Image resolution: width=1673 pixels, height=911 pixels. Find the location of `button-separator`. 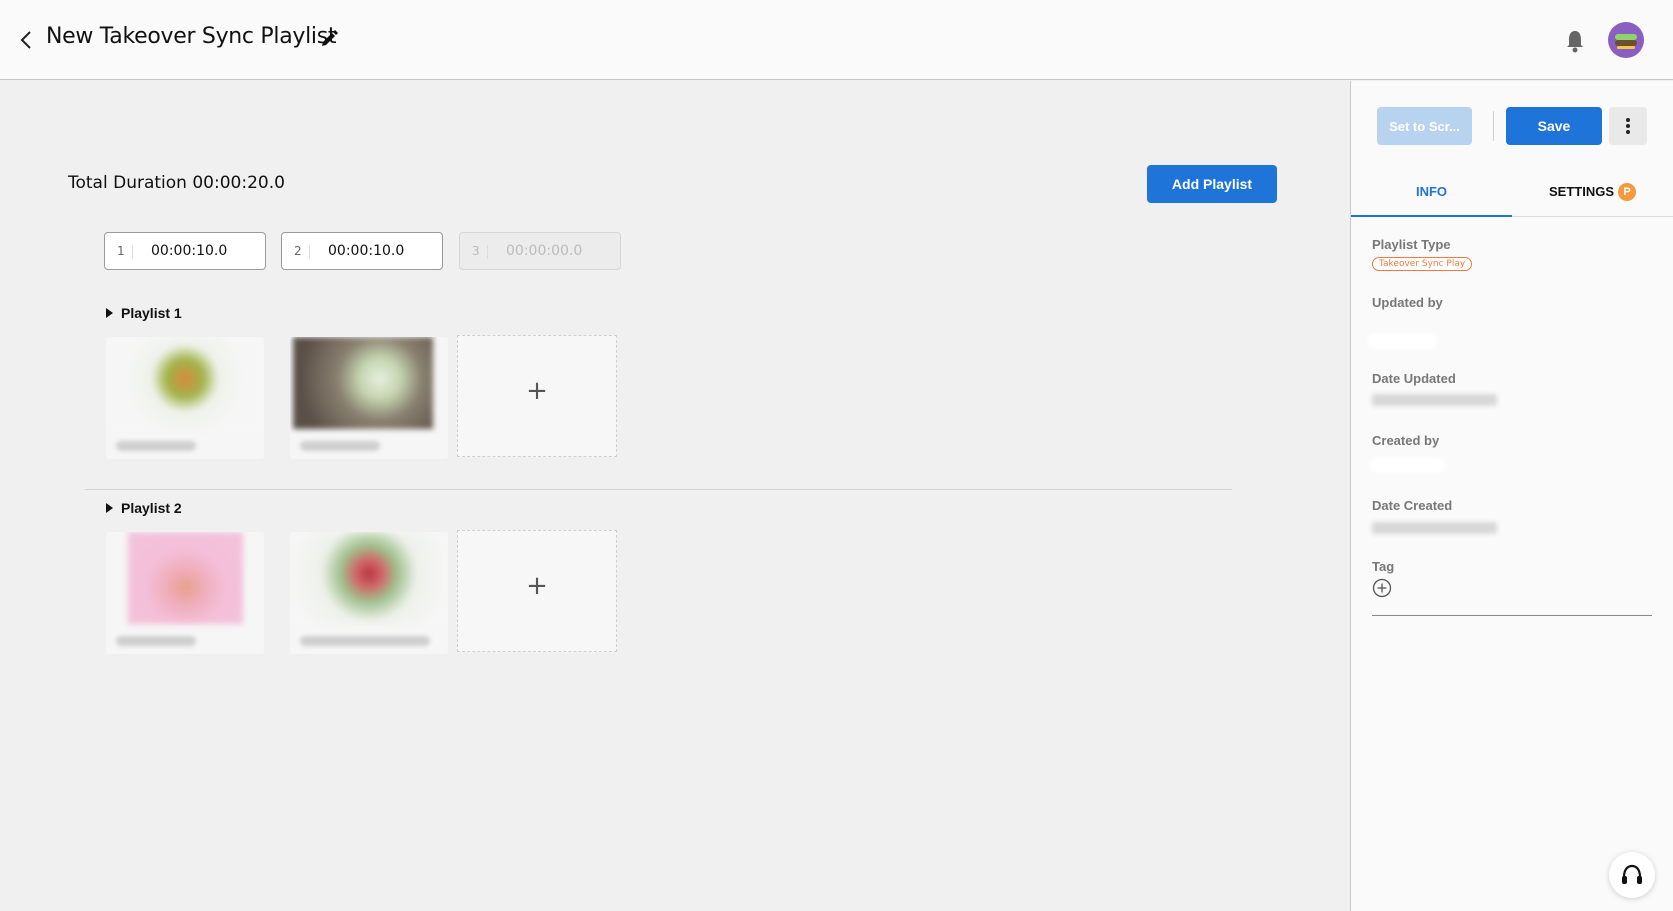

button-separator is located at coordinates (1493, 126).